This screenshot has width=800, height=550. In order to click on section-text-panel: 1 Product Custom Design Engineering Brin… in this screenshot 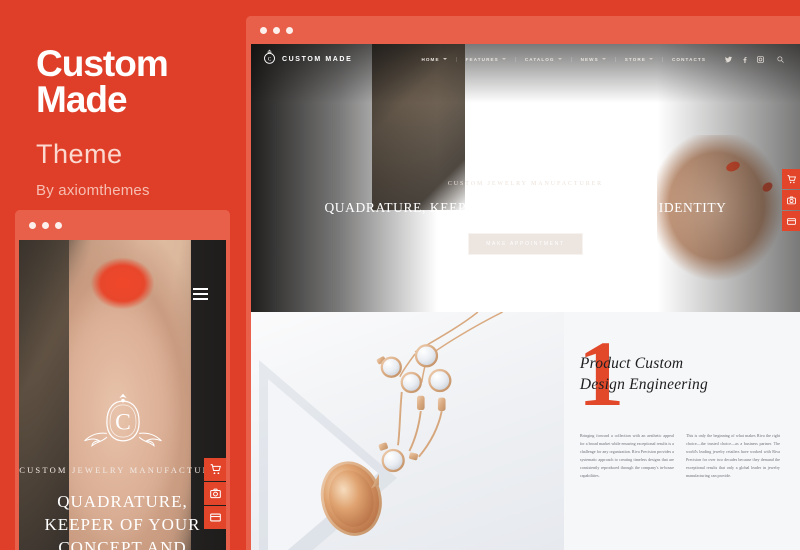, I will do `click(682, 431)`.